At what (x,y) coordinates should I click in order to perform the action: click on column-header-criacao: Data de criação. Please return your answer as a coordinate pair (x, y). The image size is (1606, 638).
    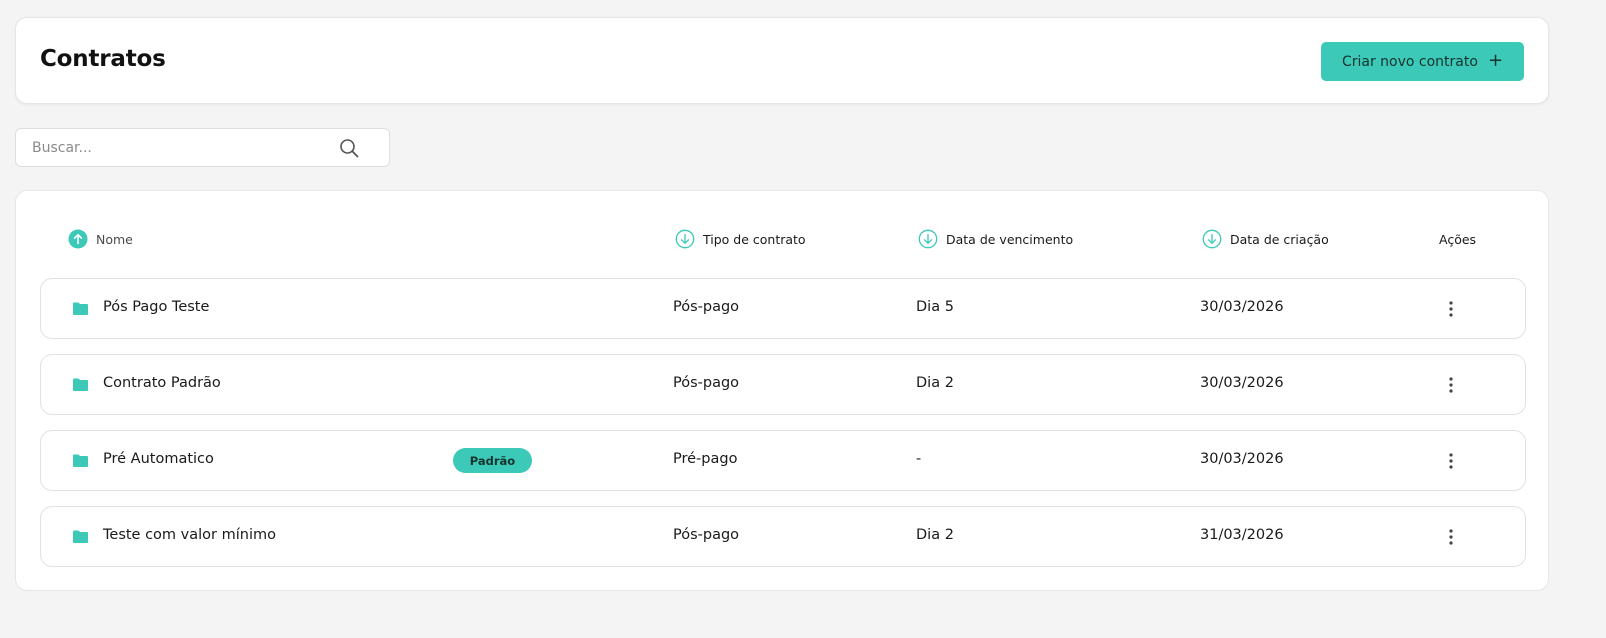
    Looking at the image, I should click on (1265, 239).